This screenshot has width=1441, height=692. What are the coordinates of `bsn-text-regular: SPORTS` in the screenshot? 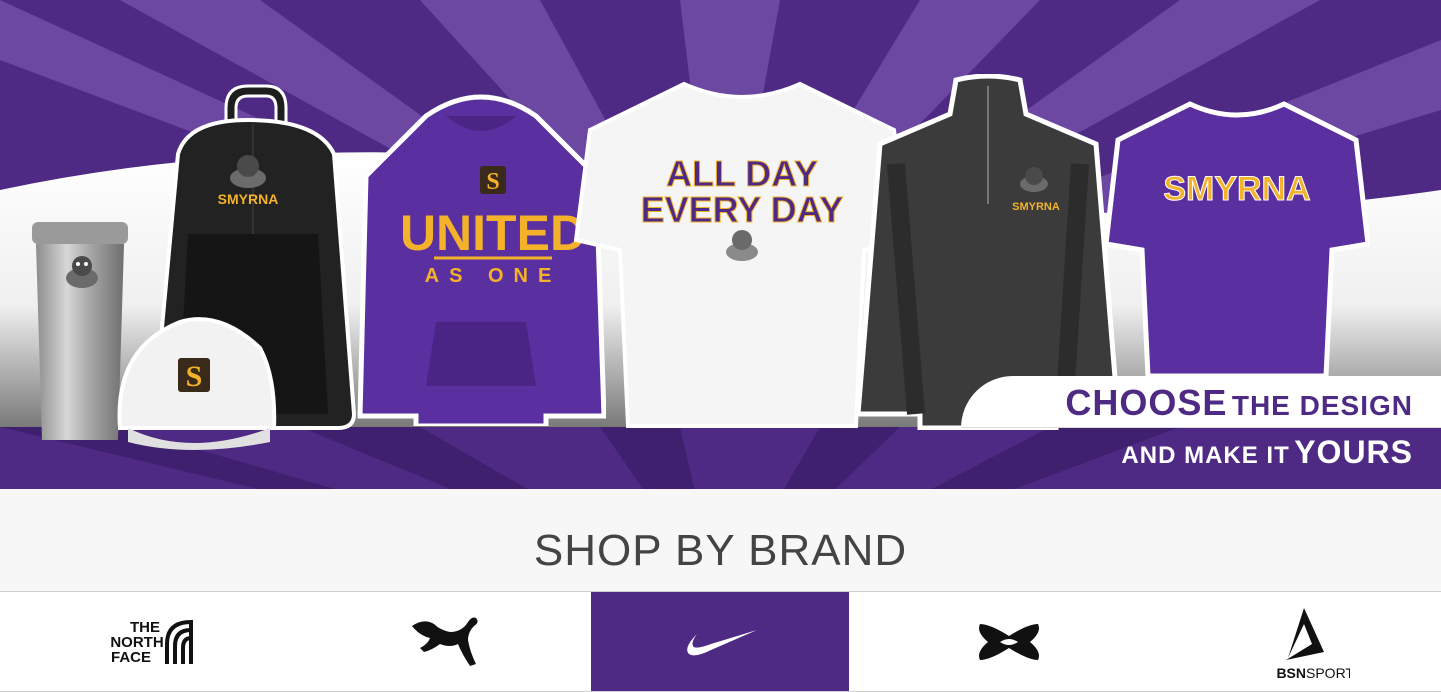 It's located at (1328, 673).